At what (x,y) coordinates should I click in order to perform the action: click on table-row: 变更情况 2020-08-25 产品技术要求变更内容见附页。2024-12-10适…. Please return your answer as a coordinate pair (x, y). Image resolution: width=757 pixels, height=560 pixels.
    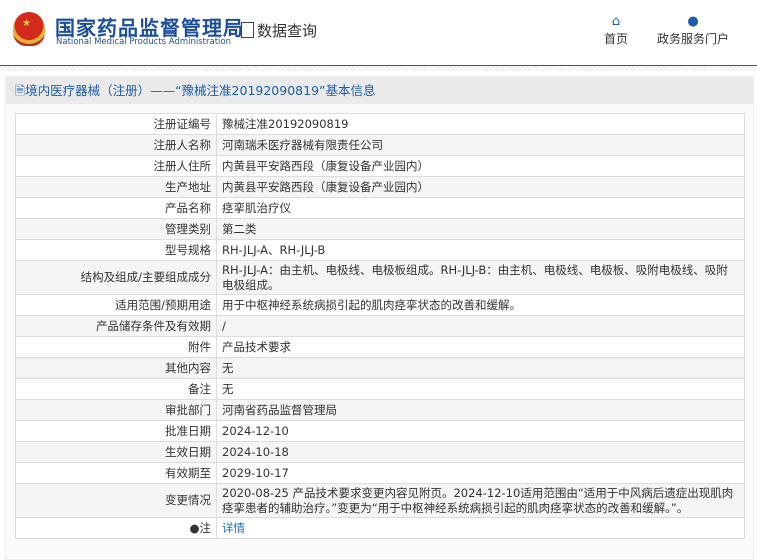
    Looking at the image, I should click on (380, 500).